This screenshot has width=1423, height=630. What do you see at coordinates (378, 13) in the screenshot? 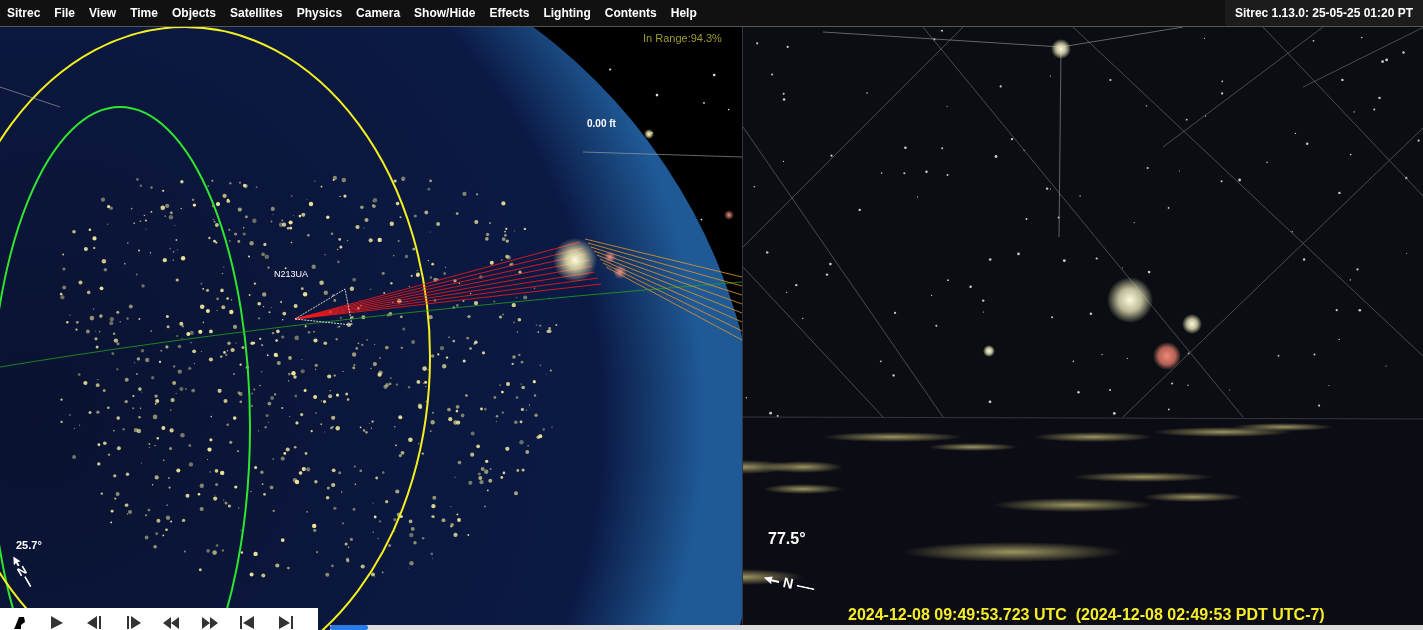
I see `menu-item: Camera` at bounding box center [378, 13].